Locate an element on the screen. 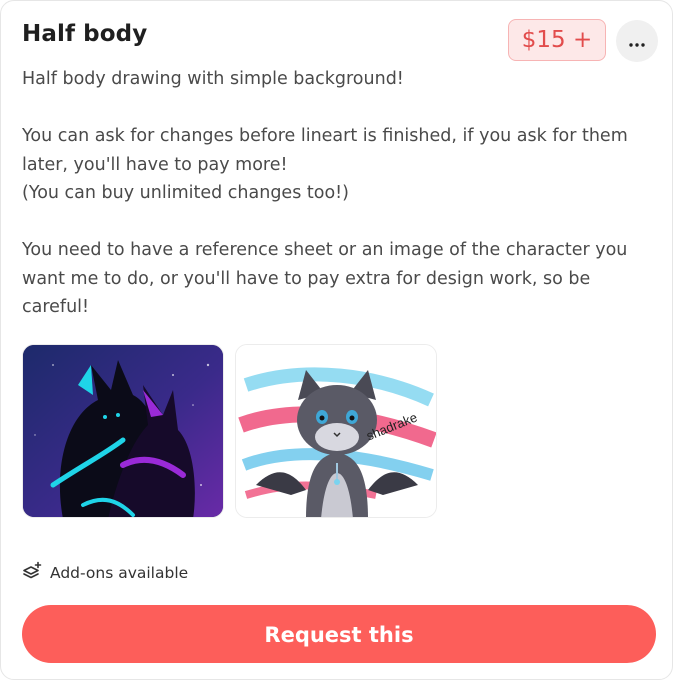 Image resolution: width=675 pixels, height=682 pixels. example-artwork-thumbnail is located at coordinates (123, 431).